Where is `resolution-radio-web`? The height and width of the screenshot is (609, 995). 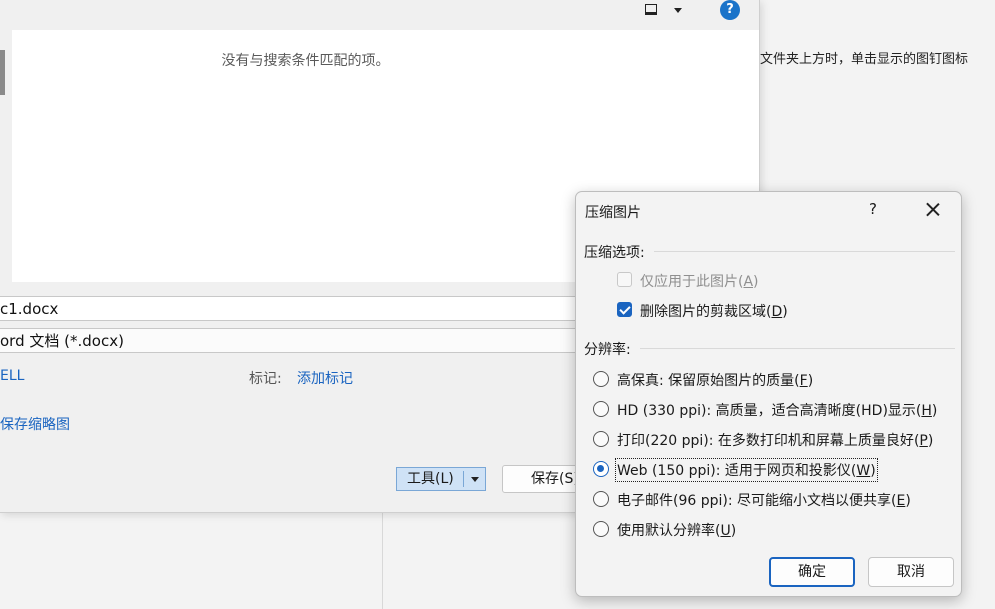
resolution-radio-web is located at coordinates (601, 469).